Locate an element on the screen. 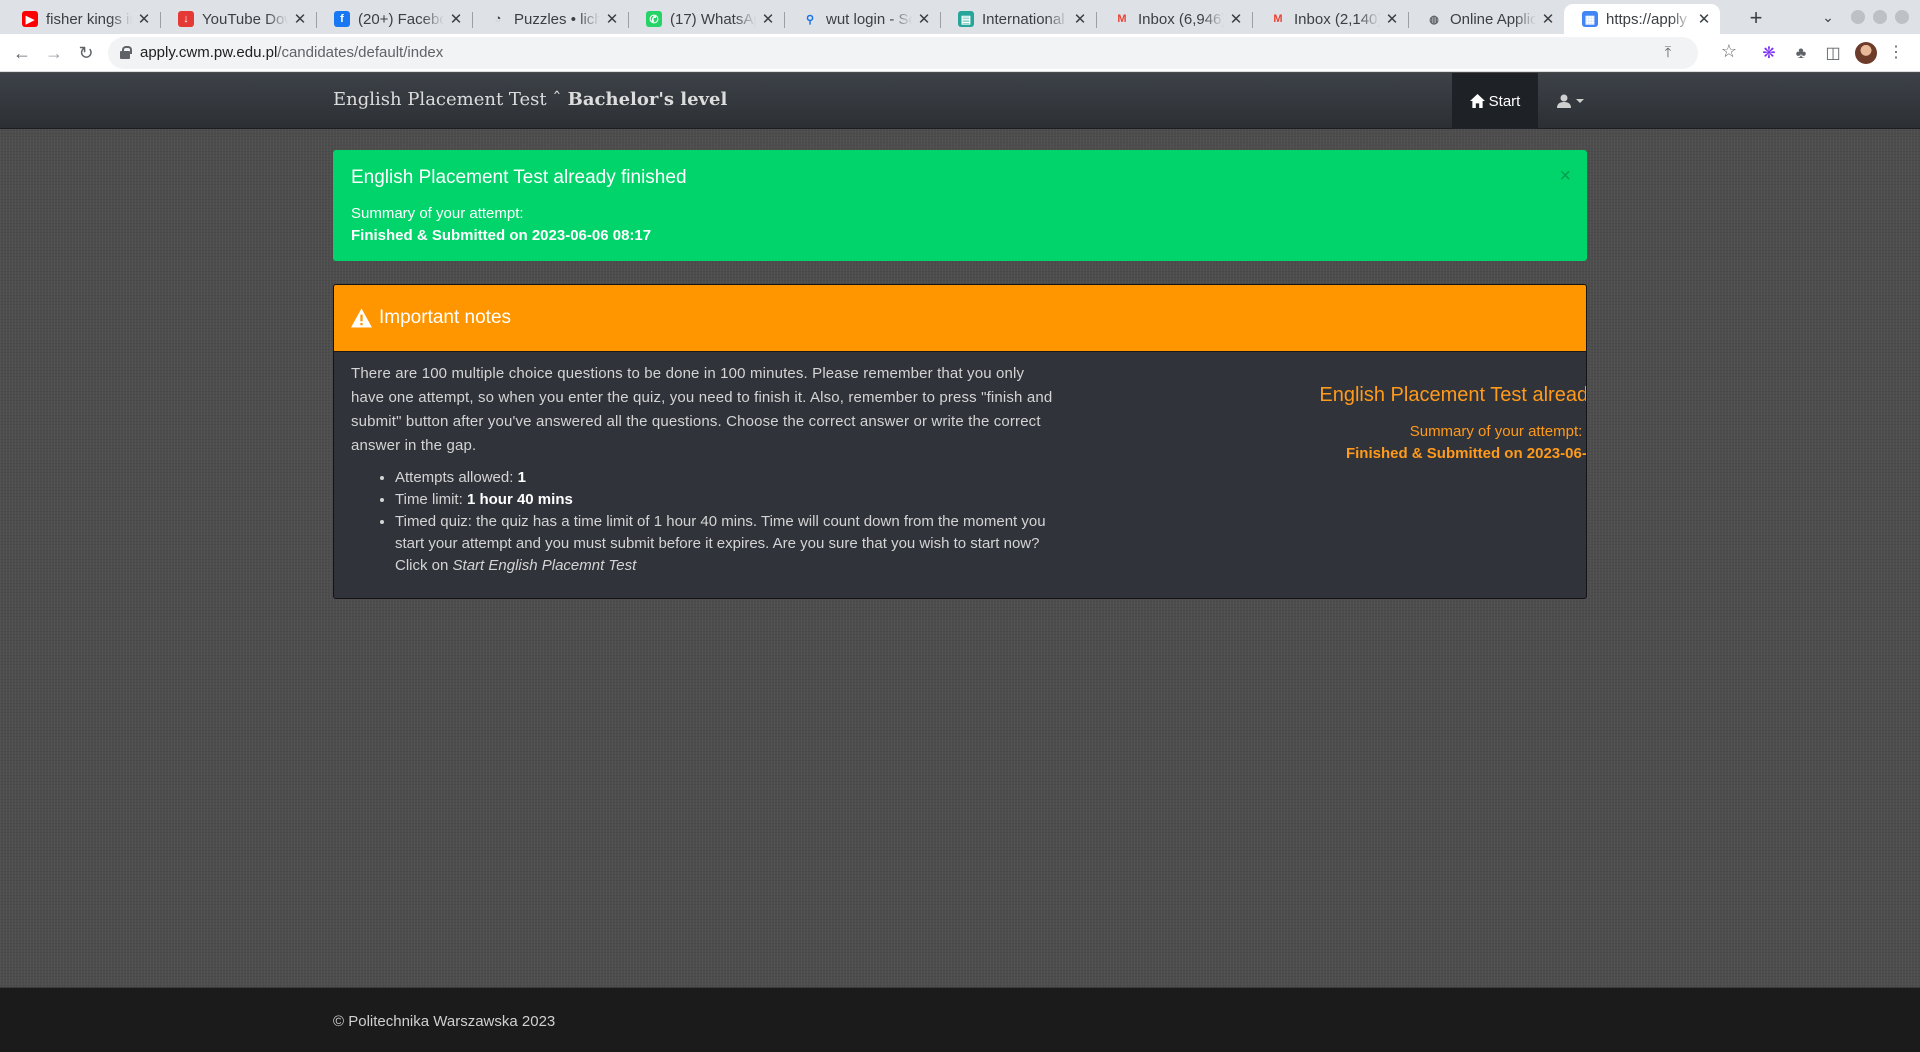 The image size is (1920, 1052). window-maximize-button is located at coordinates (1880, 17).